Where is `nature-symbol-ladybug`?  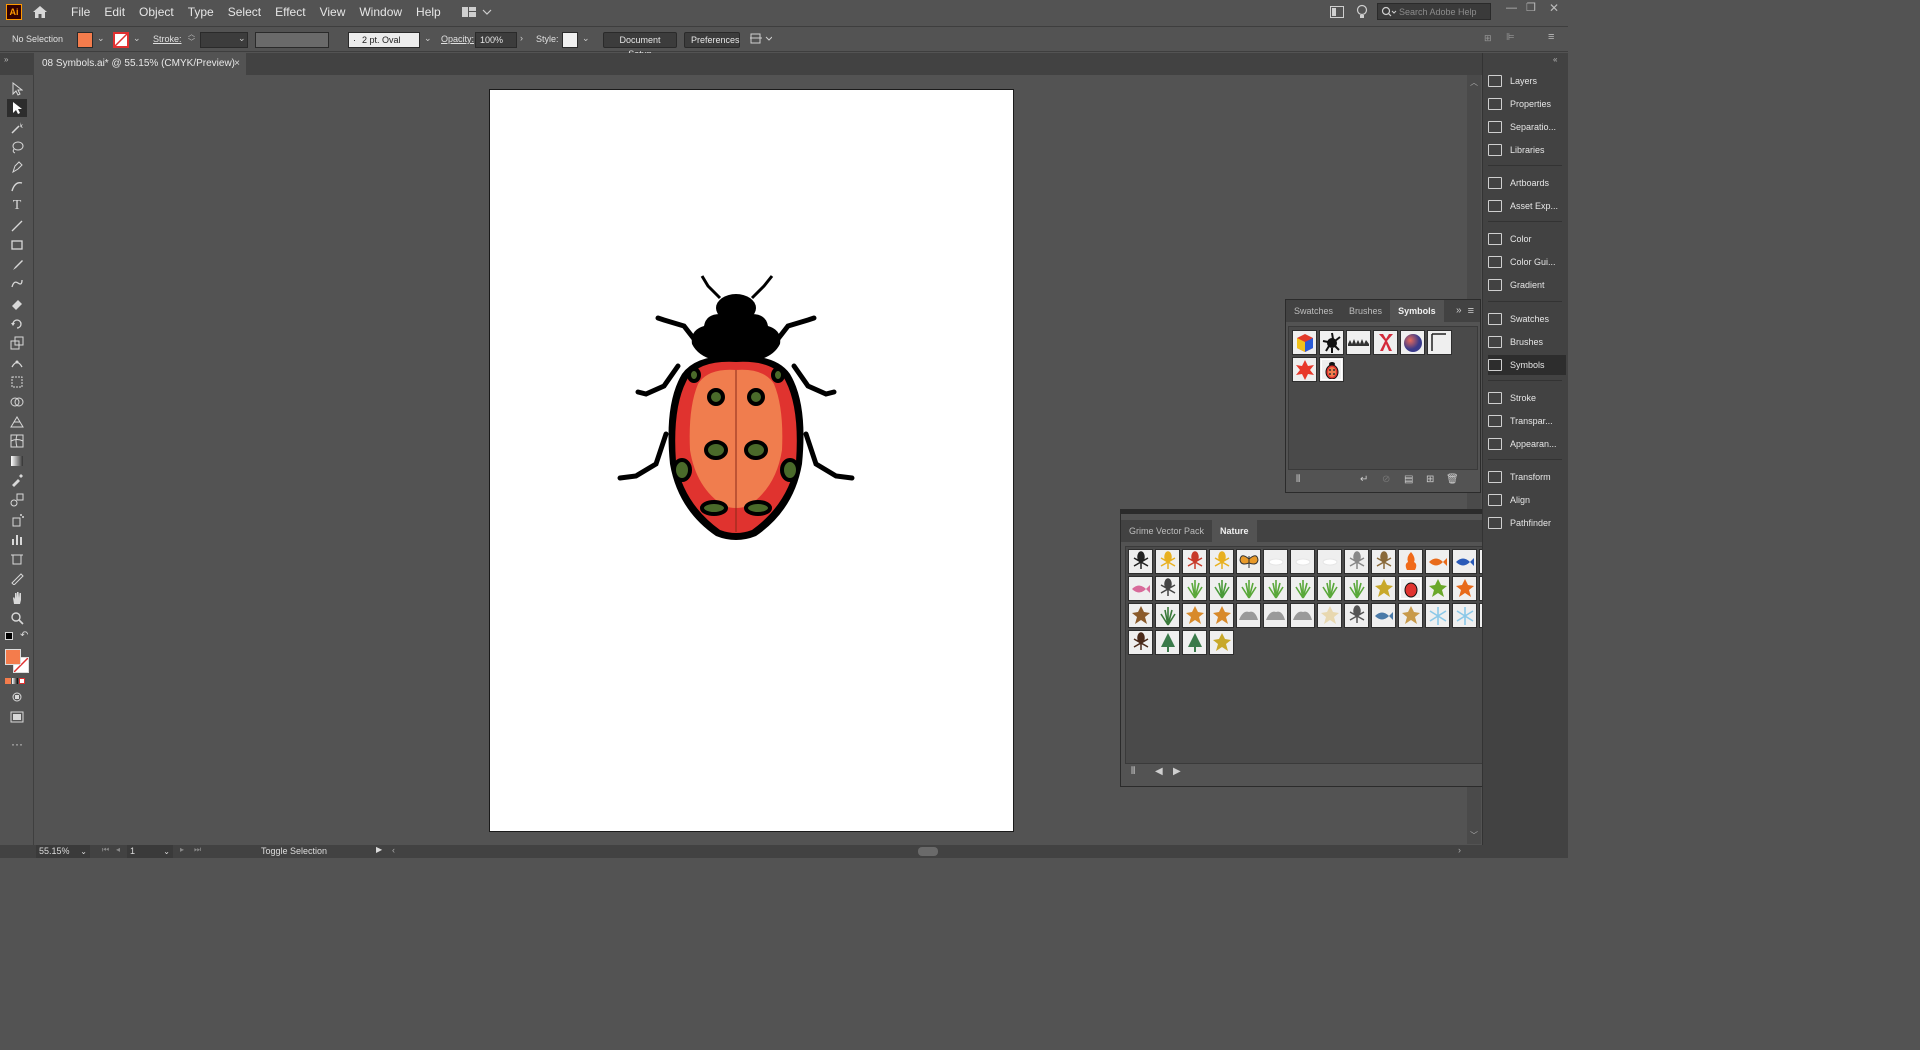 nature-symbol-ladybug is located at coordinates (1410, 588).